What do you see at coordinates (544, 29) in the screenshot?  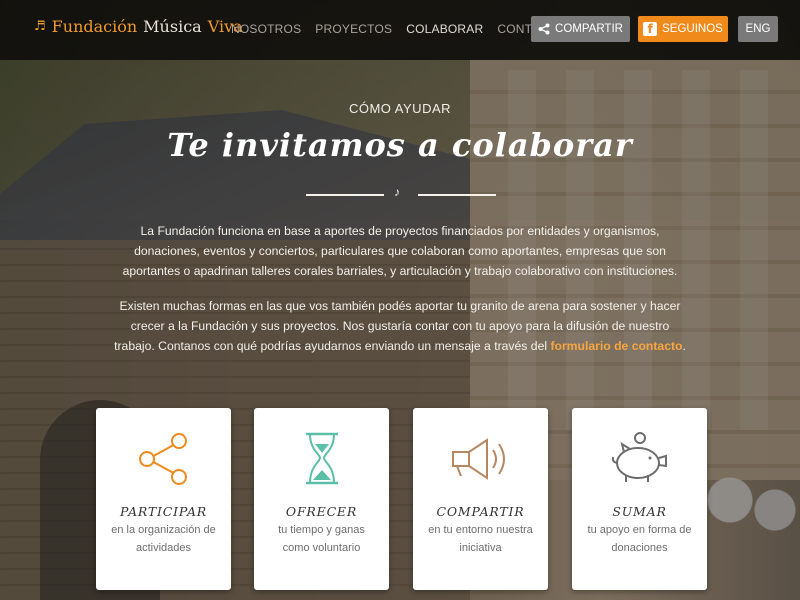 I see `share-icon` at bounding box center [544, 29].